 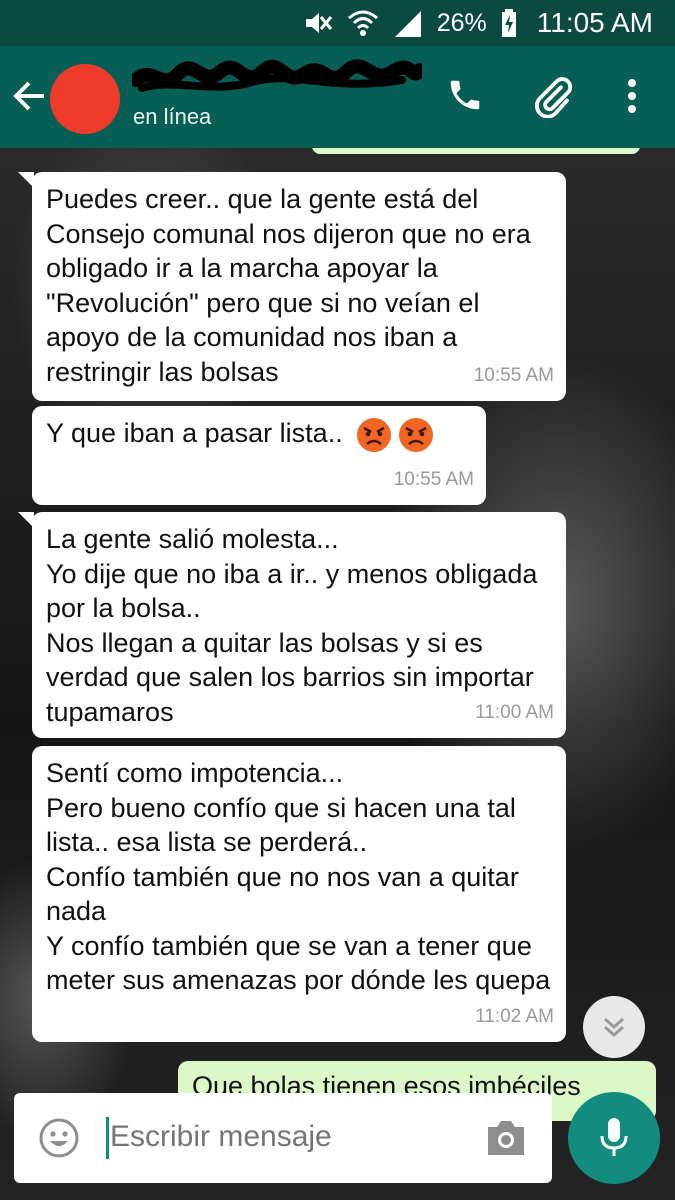 What do you see at coordinates (476, 151) in the screenshot?
I see `previous-outgoing-bubble` at bounding box center [476, 151].